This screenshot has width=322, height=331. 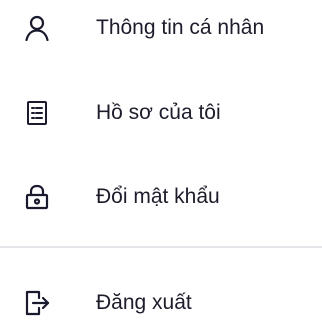 I want to click on menu-divider, so click(x=161, y=247).